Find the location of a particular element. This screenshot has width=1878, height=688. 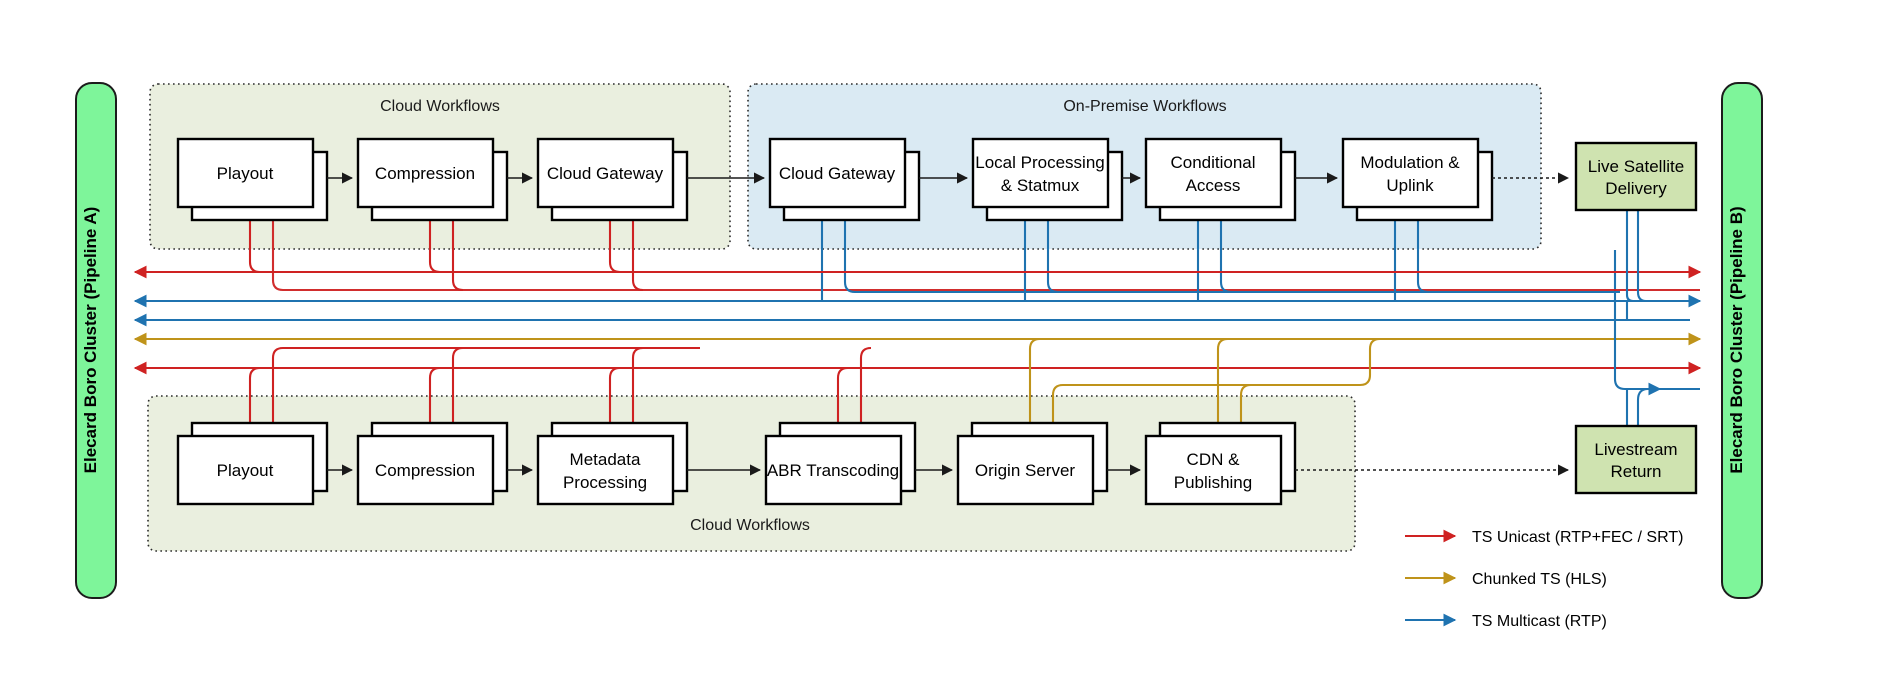

node-local-processing: Local Processing & Statmux is located at coordinates (1047, 179).